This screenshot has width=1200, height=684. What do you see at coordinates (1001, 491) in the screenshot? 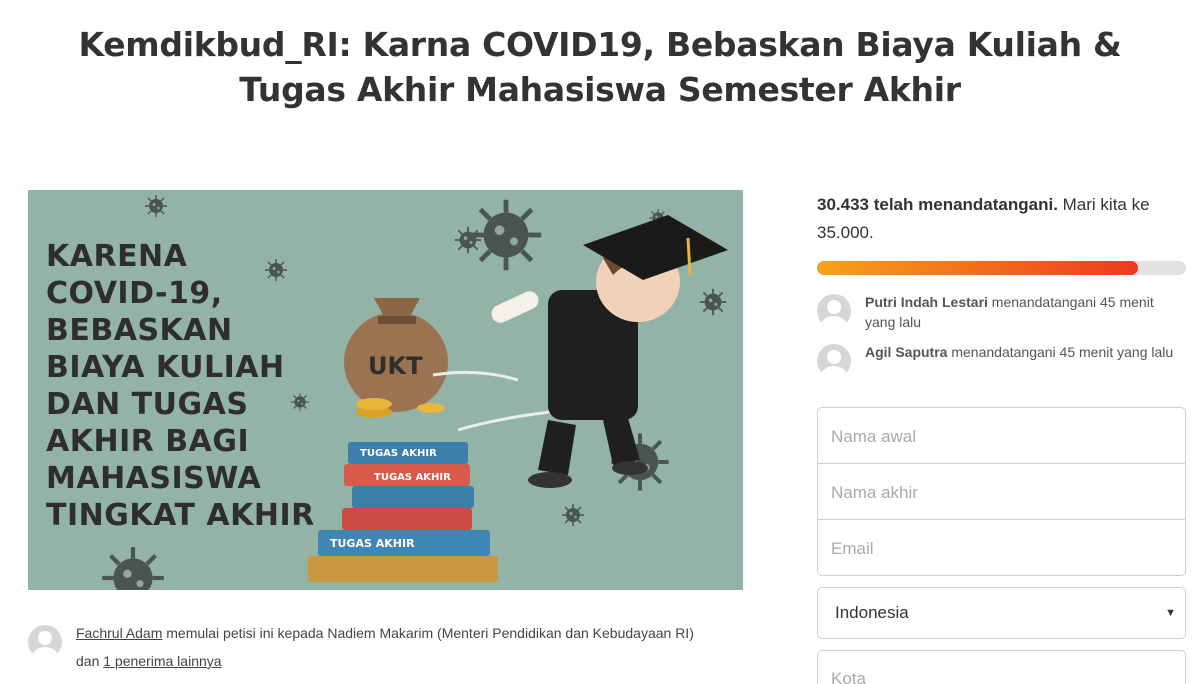
I see `last-name-field: Nama akhir` at bounding box center [1001, 491].